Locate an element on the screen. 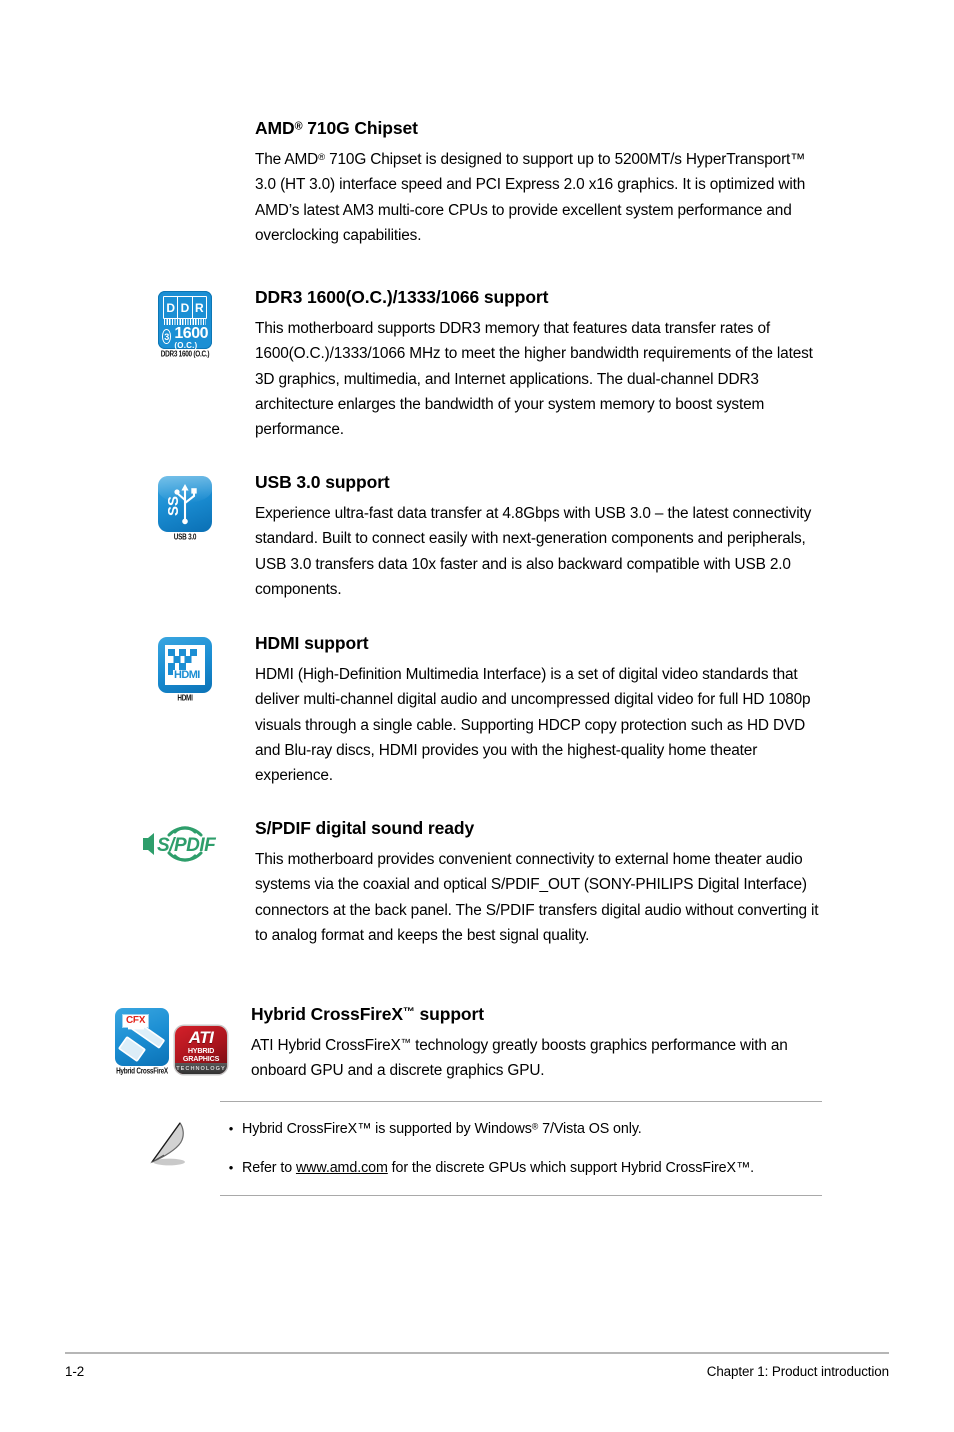  cfx-connector-bar is located at coordinates (136, 1028).